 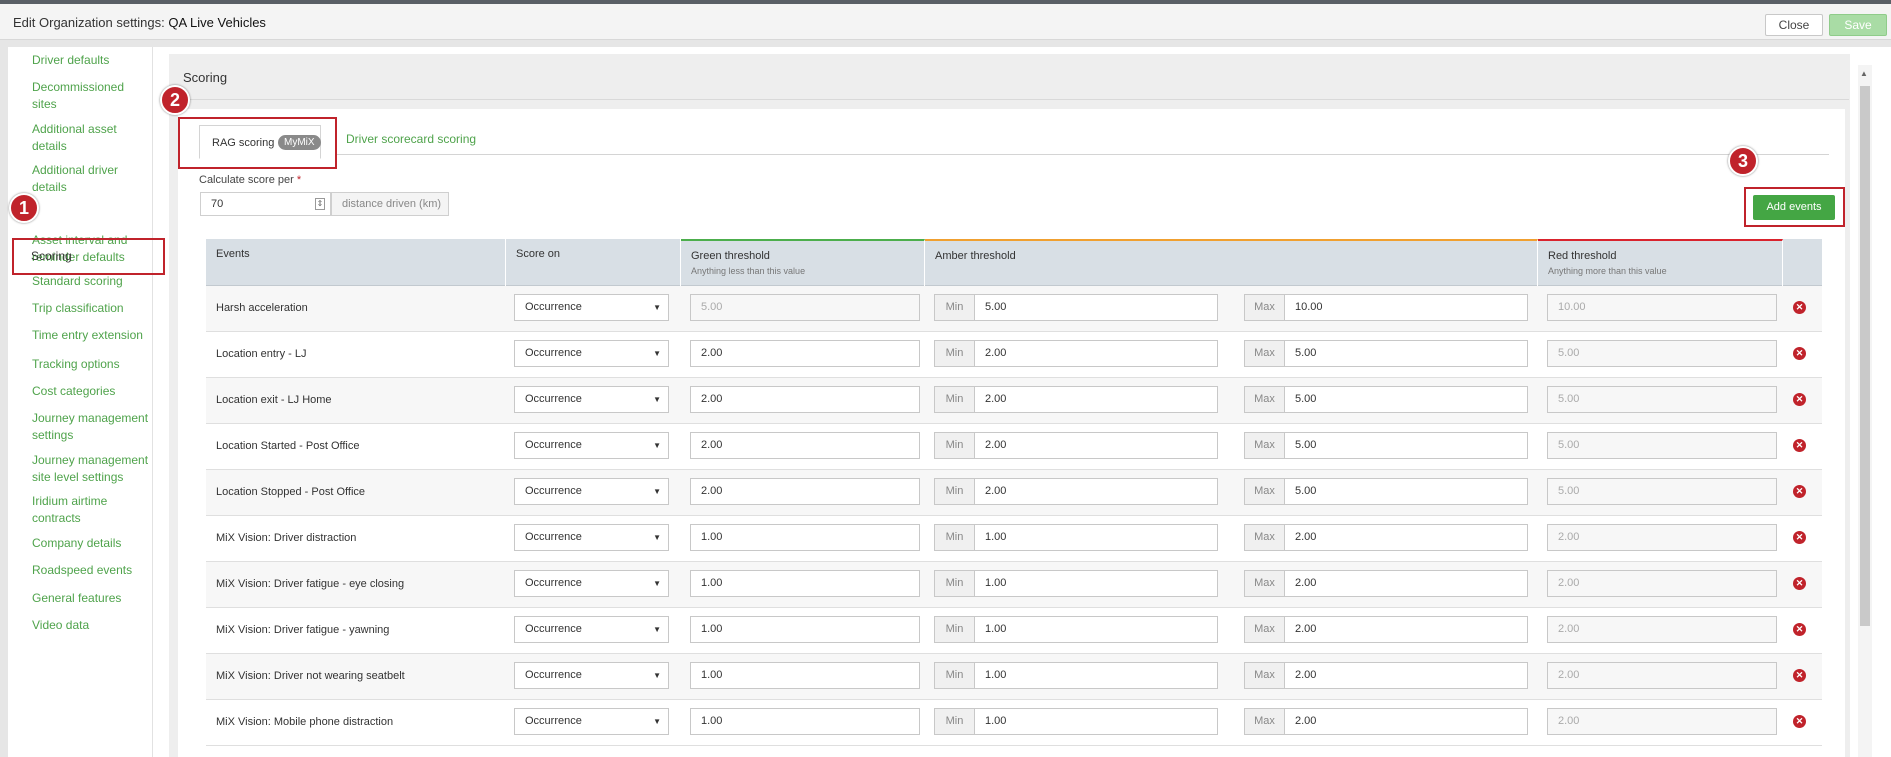 What do you see at coordinates (1865, 356) in the screenshot?
I see `scrollbar-thumb` at bounding box center [1865, 356].